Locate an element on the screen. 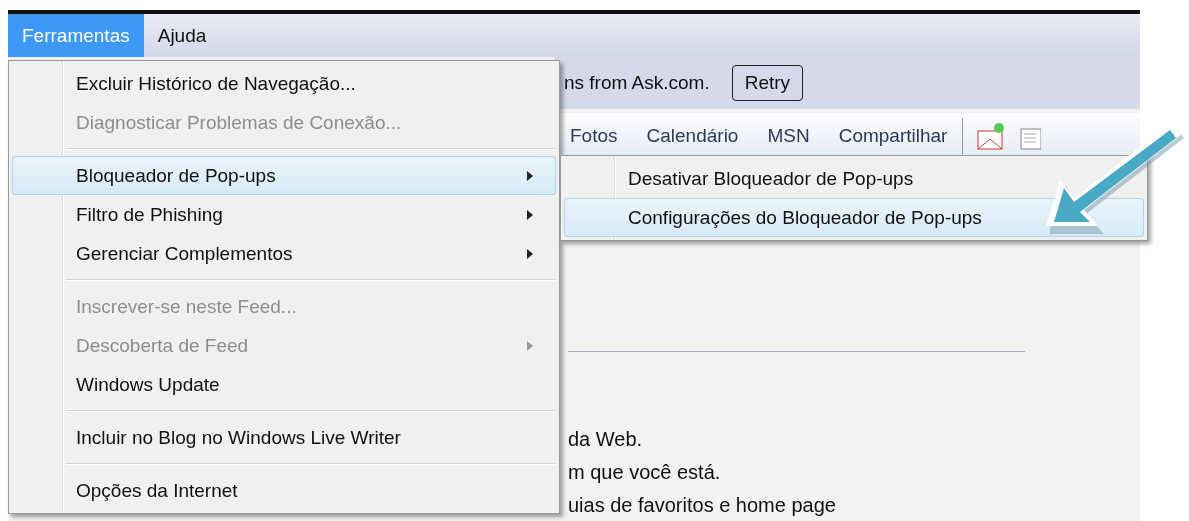 The width and height of the screenshot is (1189, 521). menu-item: Gerenciar Complementos is located at coordinates (284, 253).